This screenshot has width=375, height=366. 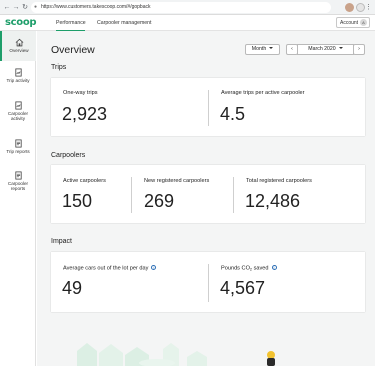 I want to click on chevron-left-icon: ‹, so click(x=292, y=49).